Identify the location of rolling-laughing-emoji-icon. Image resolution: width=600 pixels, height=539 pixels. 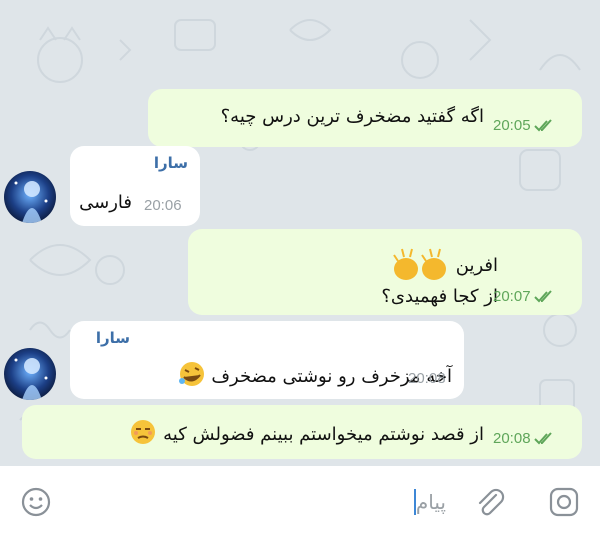
(191, 374).